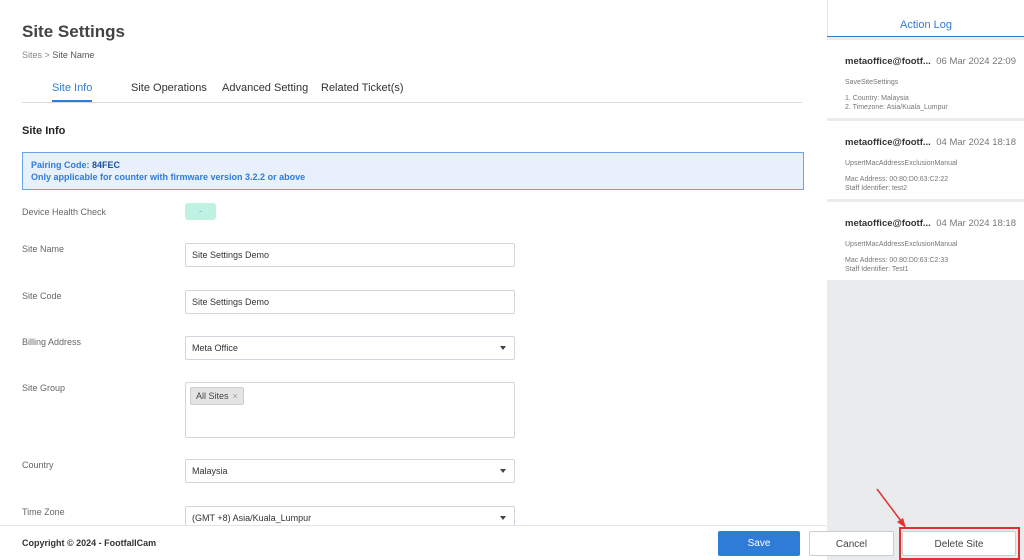 This screenshot has height=560, width=1024. What do you see at coordinates (897, 179) in the screenshot?
I see `log-entry-detail-line: Mac Address: 00:80:D0:63:C2:22` at bounding box center [897, 179].